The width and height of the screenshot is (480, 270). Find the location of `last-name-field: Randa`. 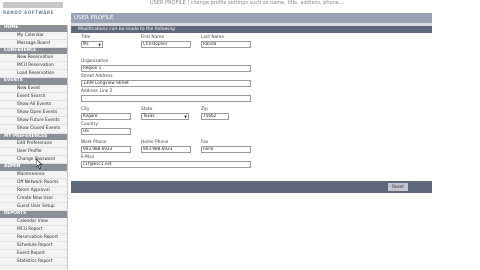

last-name-field: Randa is located at coordinates (226, 44).